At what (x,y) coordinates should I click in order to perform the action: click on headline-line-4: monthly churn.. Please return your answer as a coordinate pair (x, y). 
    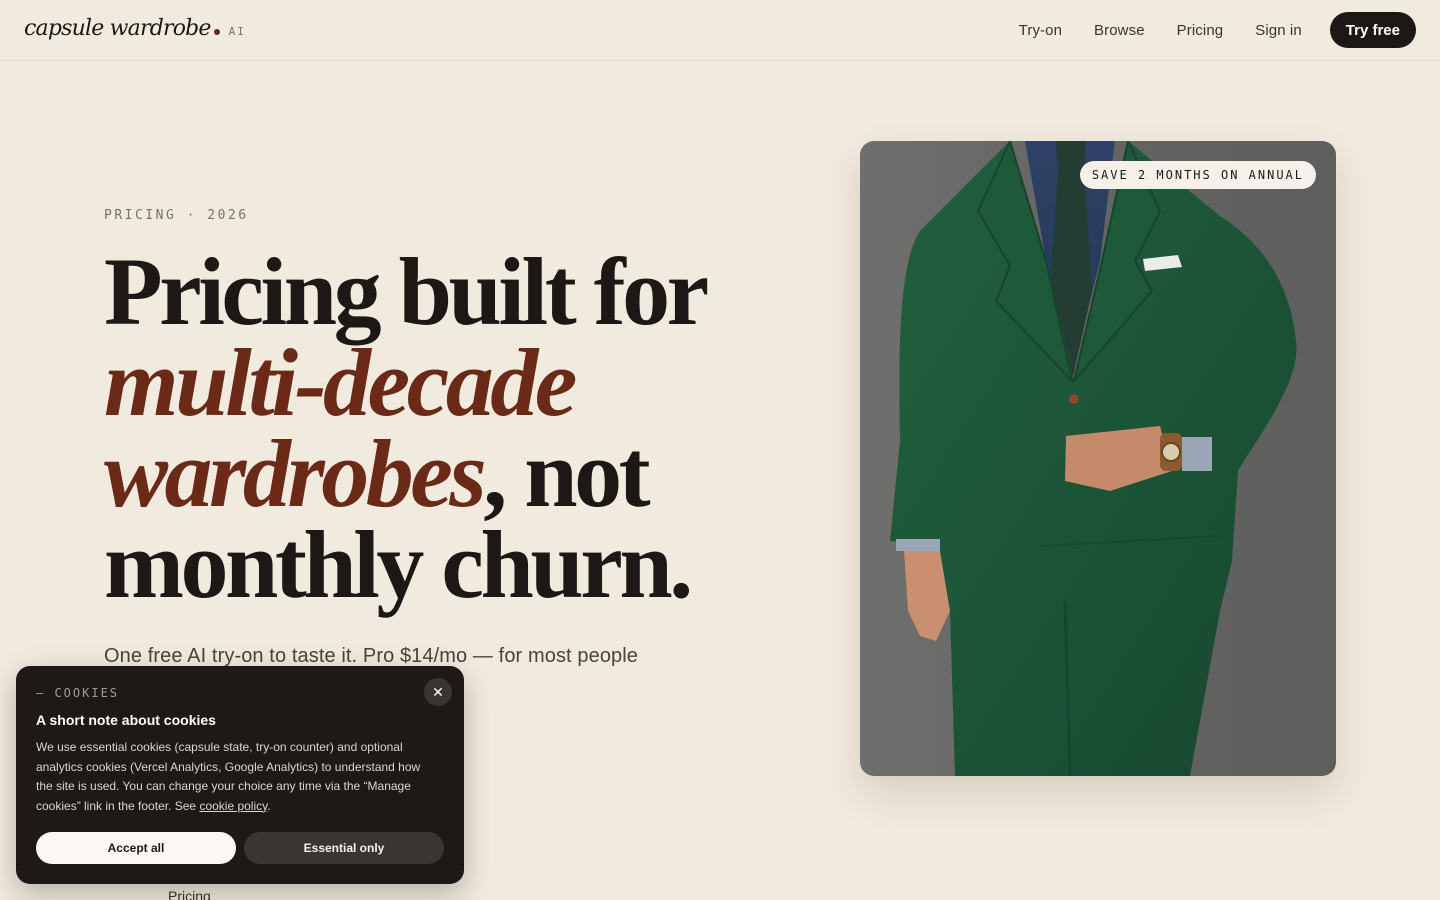
    Looking at the image, I should click on (398, 564).